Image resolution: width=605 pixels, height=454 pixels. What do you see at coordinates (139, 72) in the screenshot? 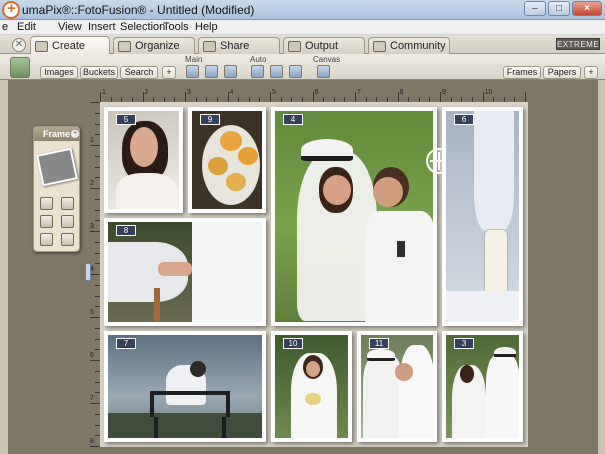
I see `search-button: Search` at bounding box center [139, 72].